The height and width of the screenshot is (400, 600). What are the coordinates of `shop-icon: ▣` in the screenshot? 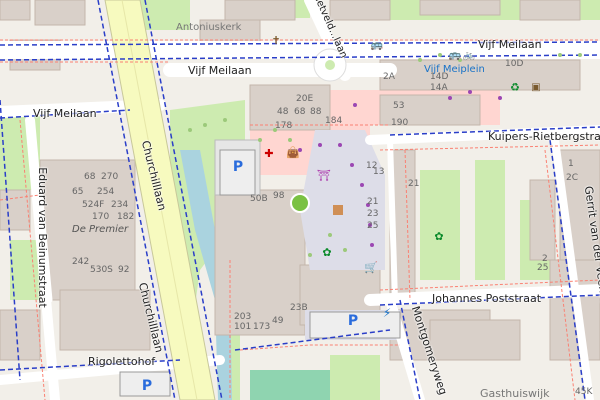 It's located at (536, 87).